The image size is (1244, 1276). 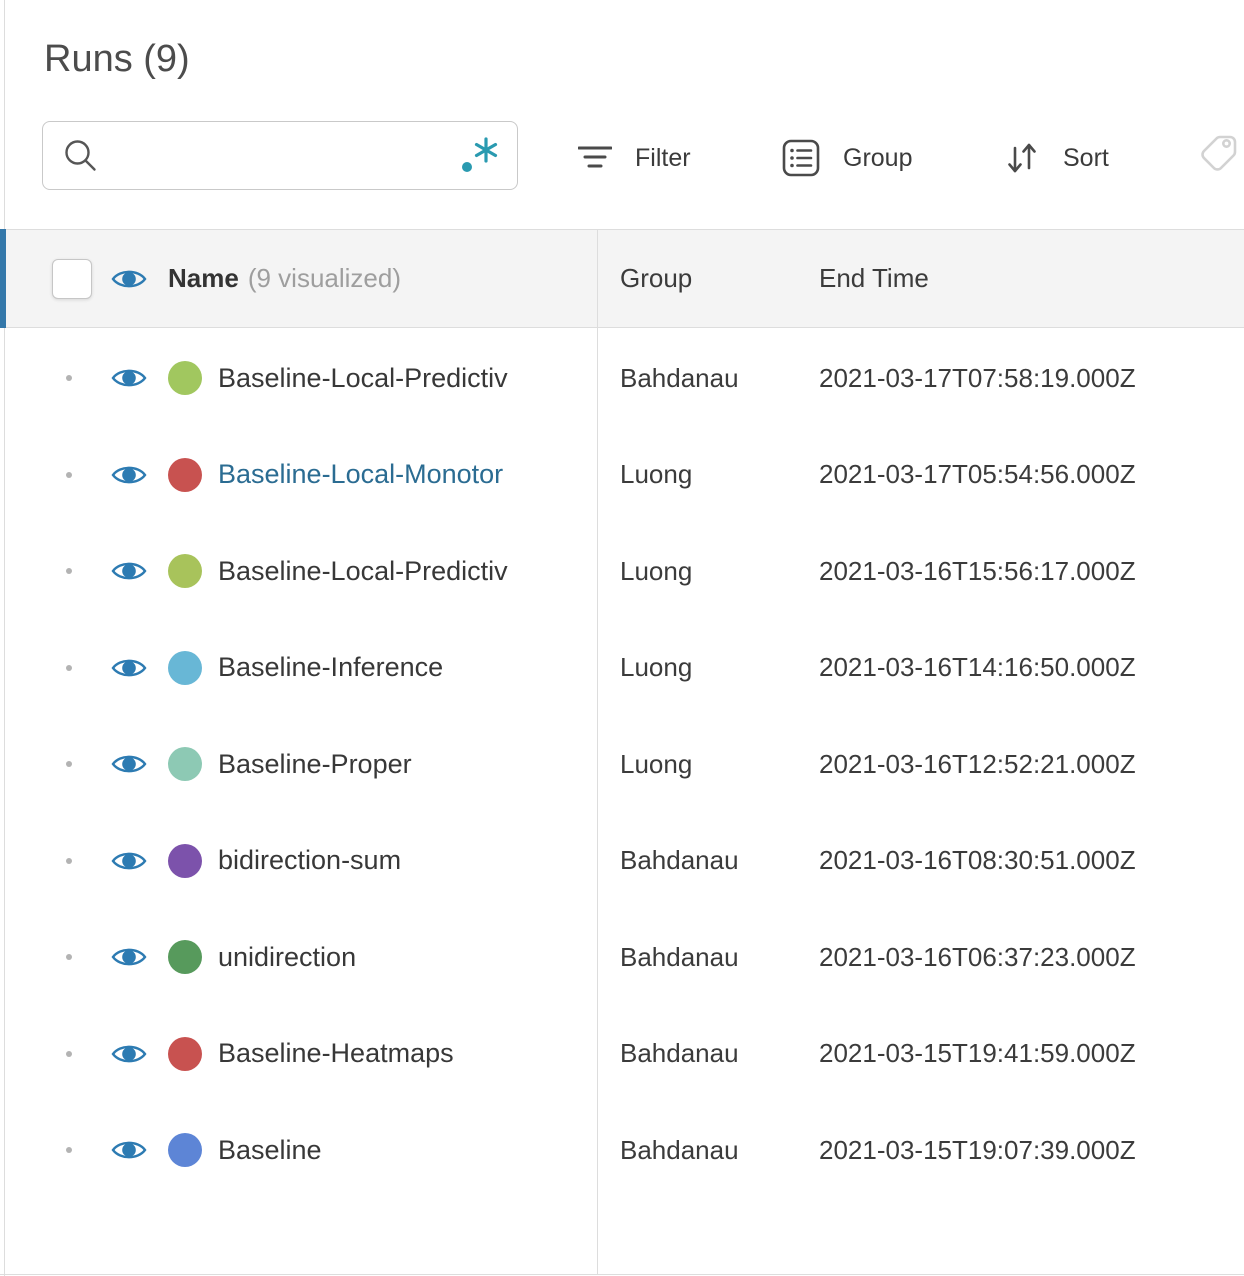 I want to click on run-name-link: Baseline, so click(x=270, y=1150).